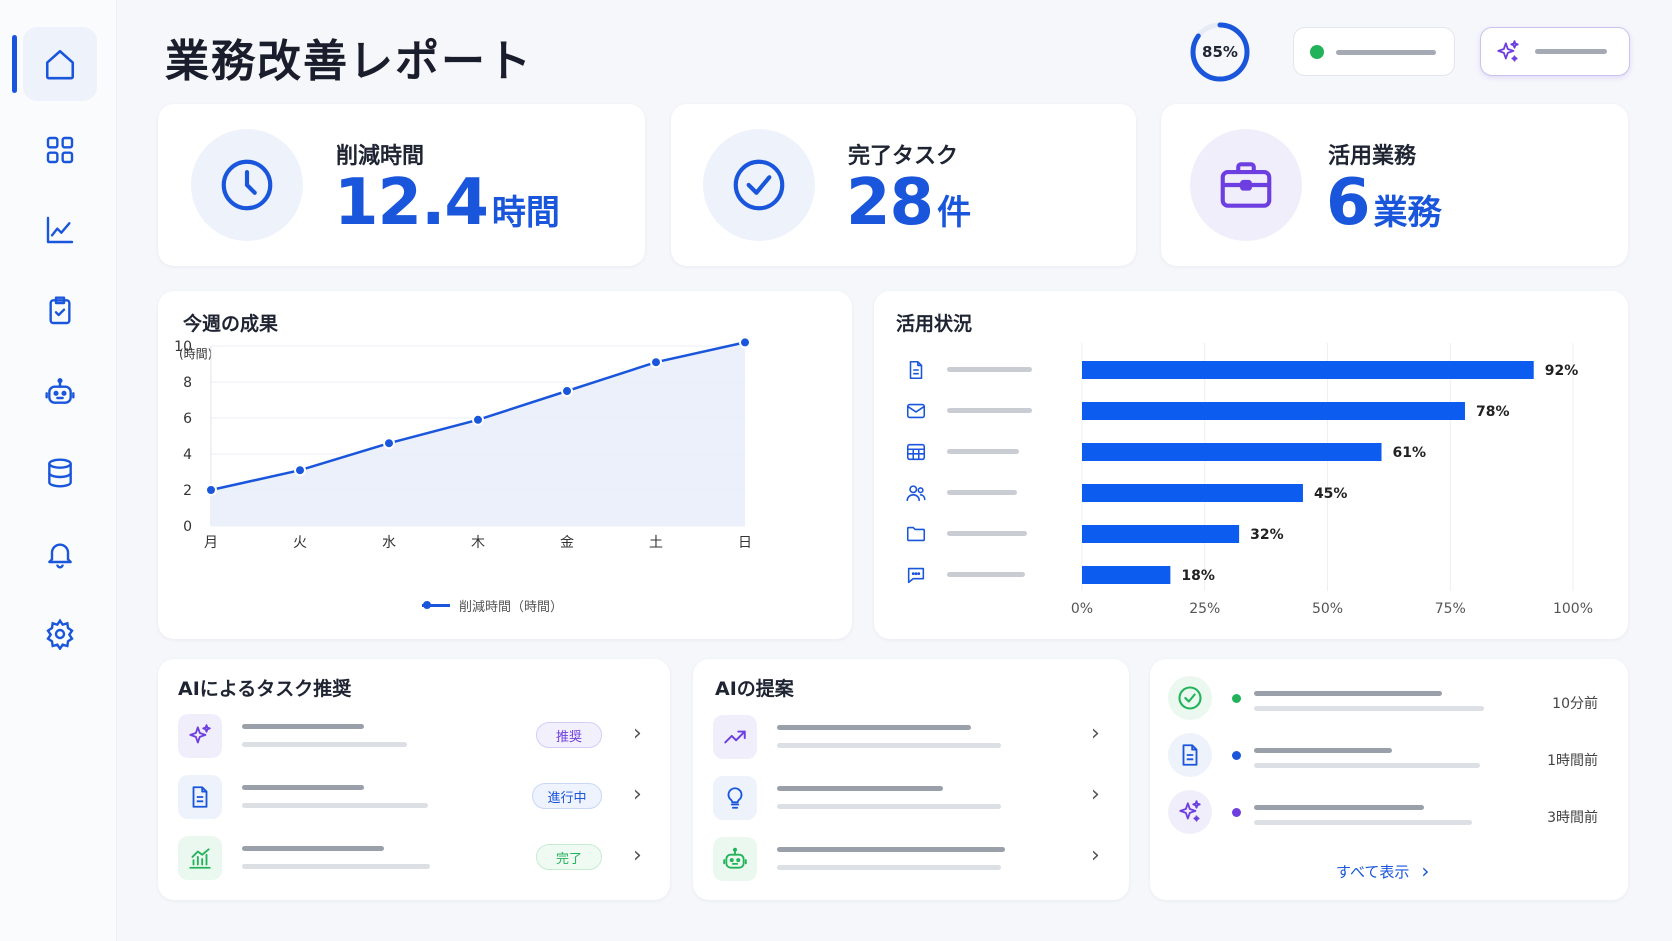 The image size is (1672, 941). I want to click on x-tick-label: 25%, so click(1204, 609).